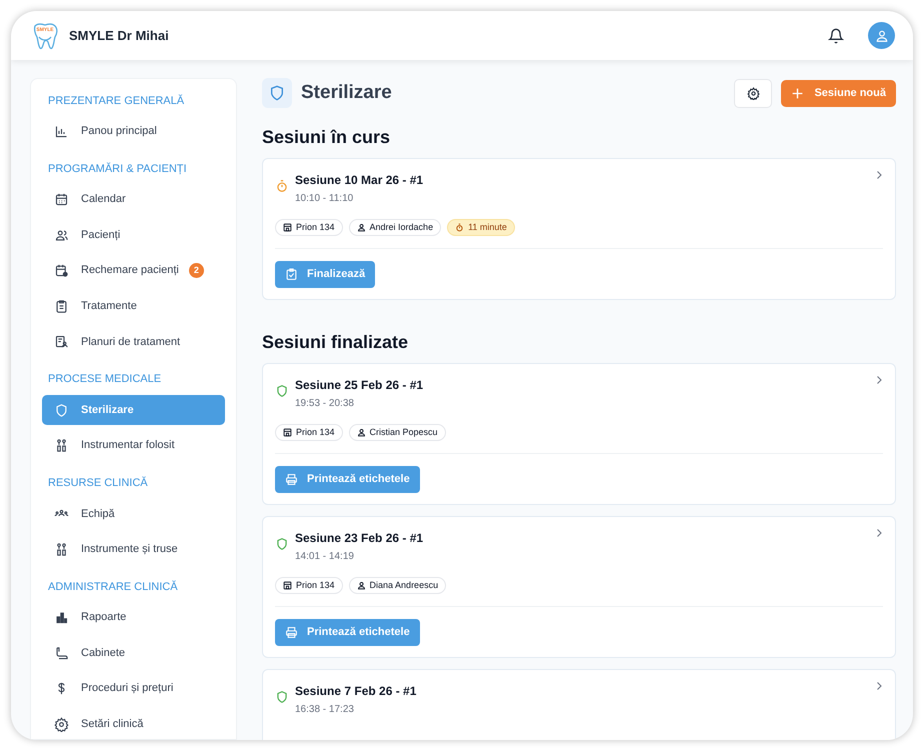  What do you see at coordinates (196, 270) in the screenshot?
I see `count-badge: 2` at bounding box center [196, 270].